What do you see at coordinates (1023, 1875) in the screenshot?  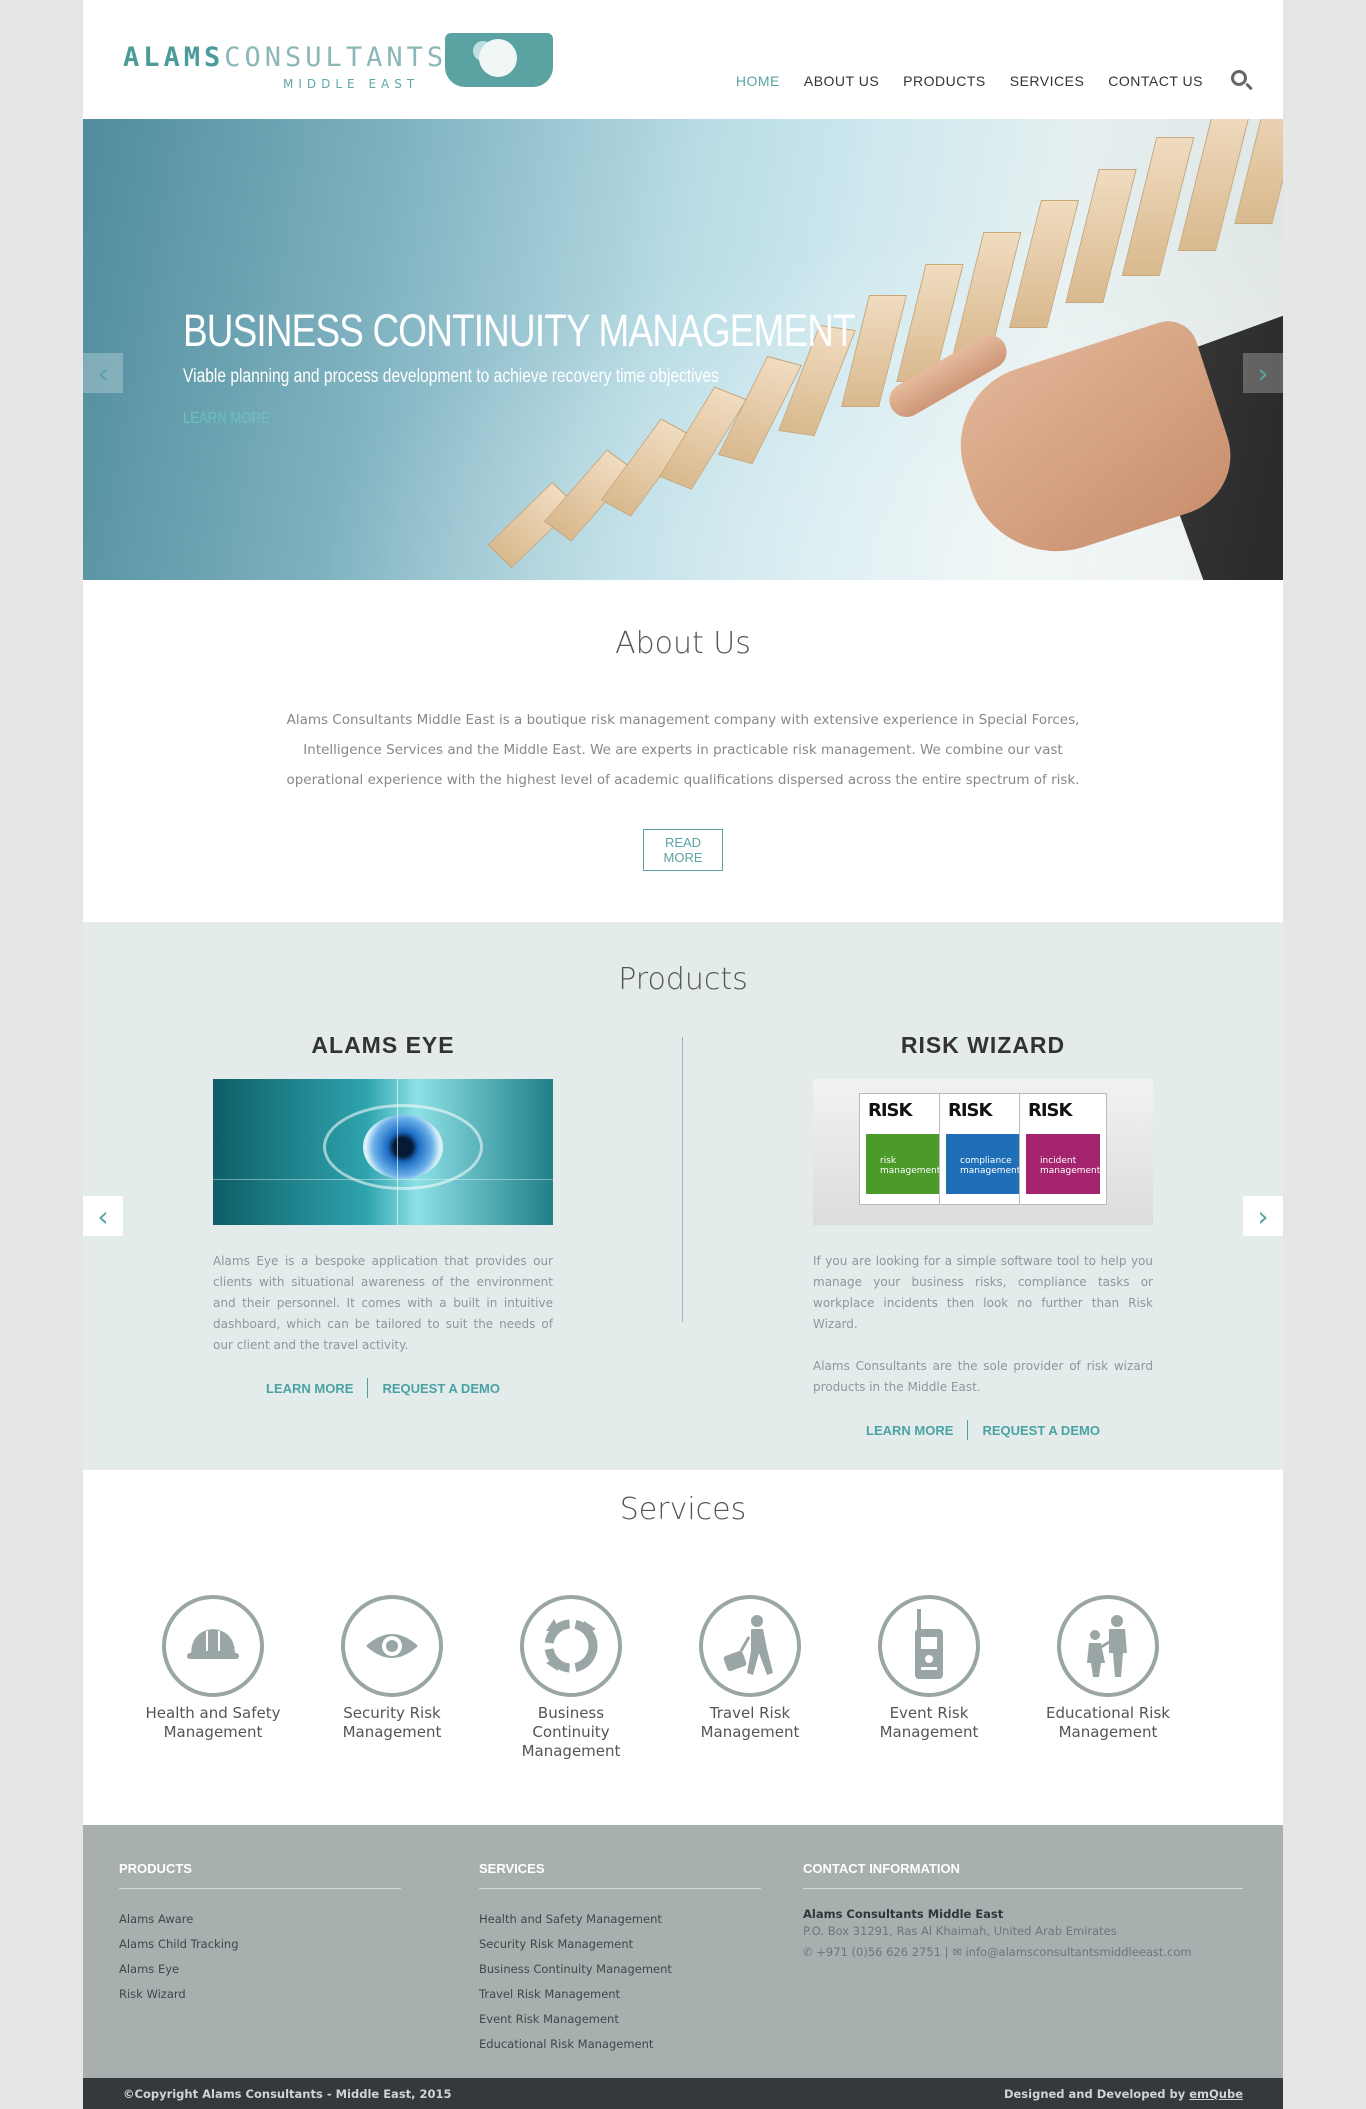 I see `footer-contact-heading: CONTACT INFORMATION` at bounding box center [1023, 1875].